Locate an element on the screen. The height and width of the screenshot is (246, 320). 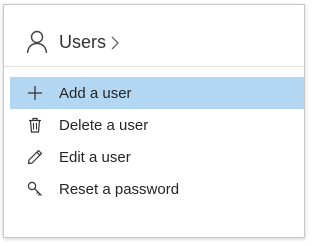
menu-item-label: Edit a user is located at coordinates (95, 157).